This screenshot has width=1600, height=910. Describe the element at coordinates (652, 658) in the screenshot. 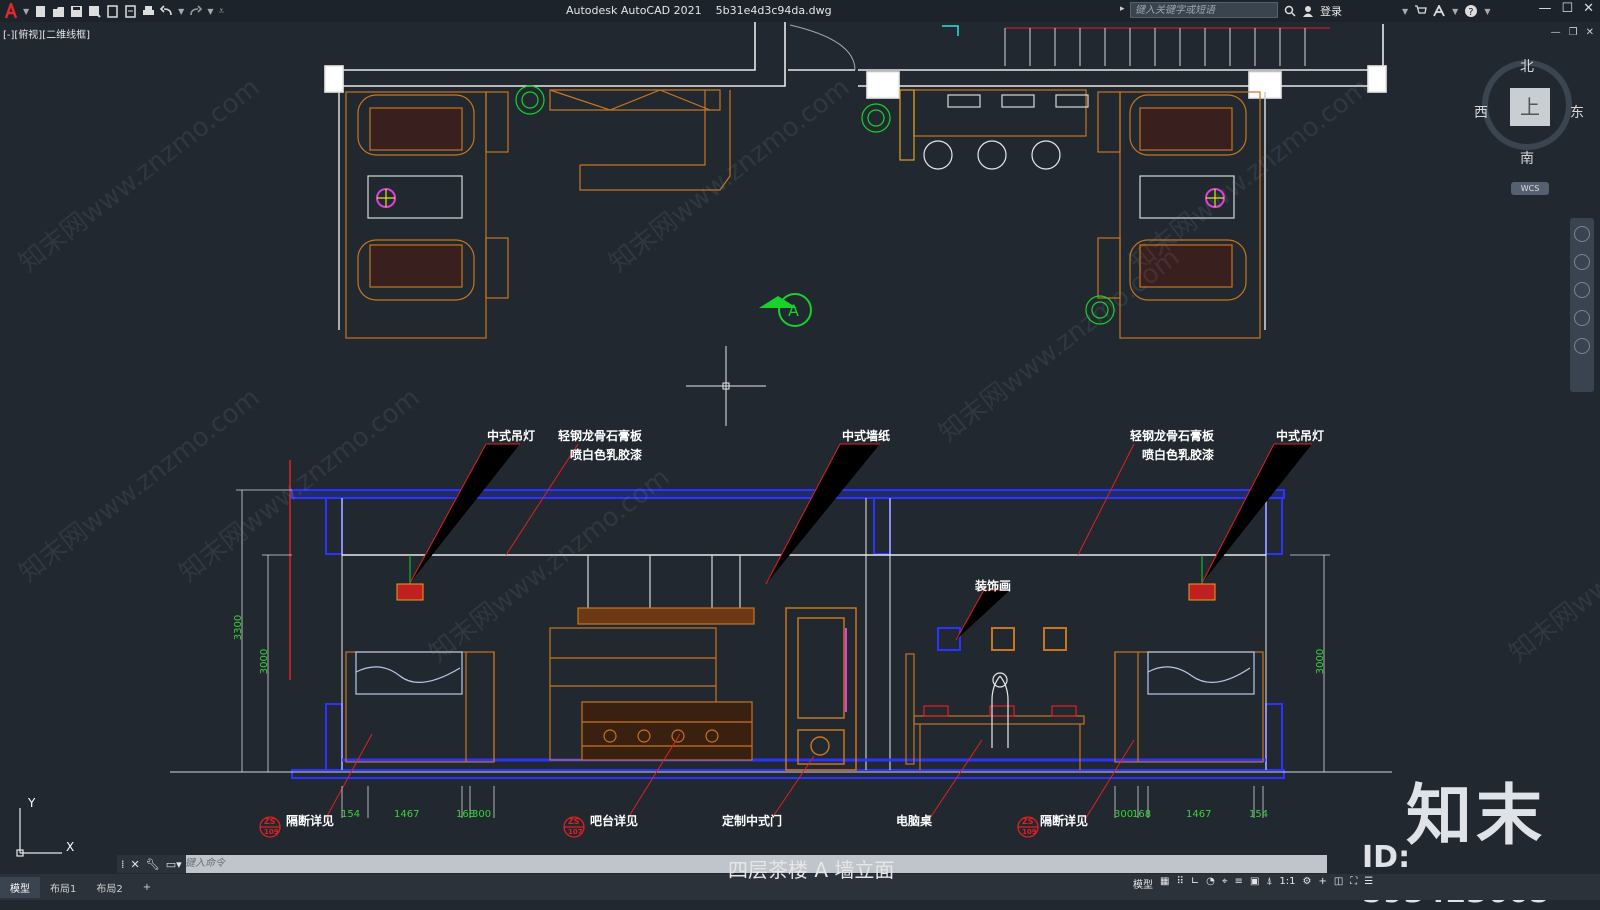

I see `elevation-bar` at that location.